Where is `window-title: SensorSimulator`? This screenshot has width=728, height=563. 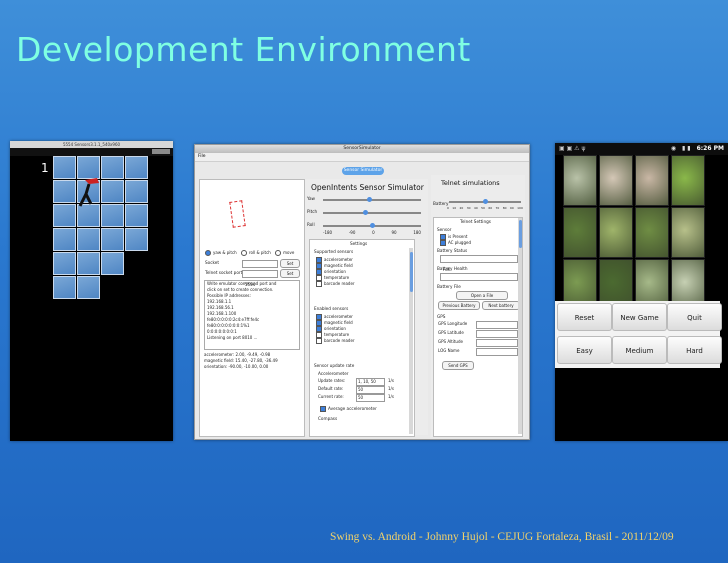
window-title: SensorSimulator is located at coordinates (362, 149).